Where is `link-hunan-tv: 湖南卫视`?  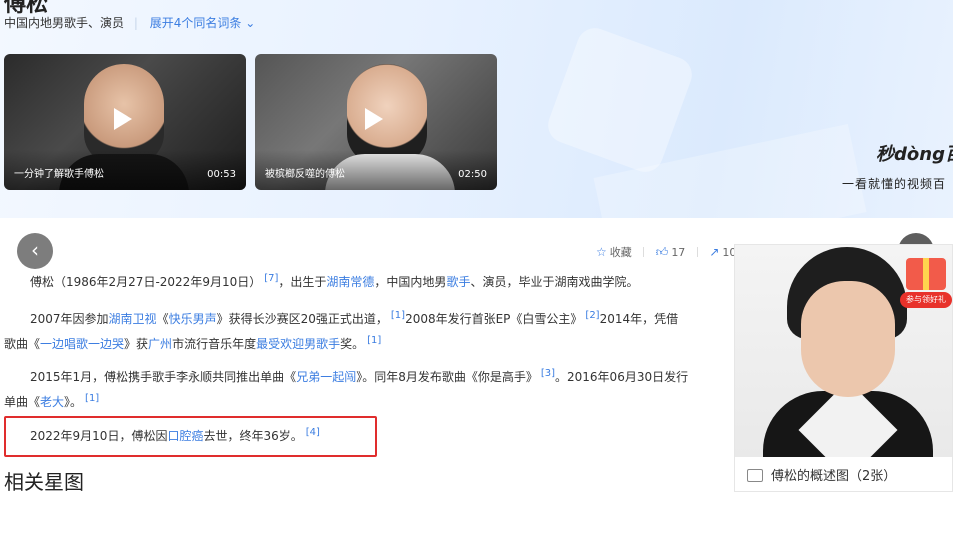
link-hunan-tv: 湖南卫视 is located at coordinates (133, 319).